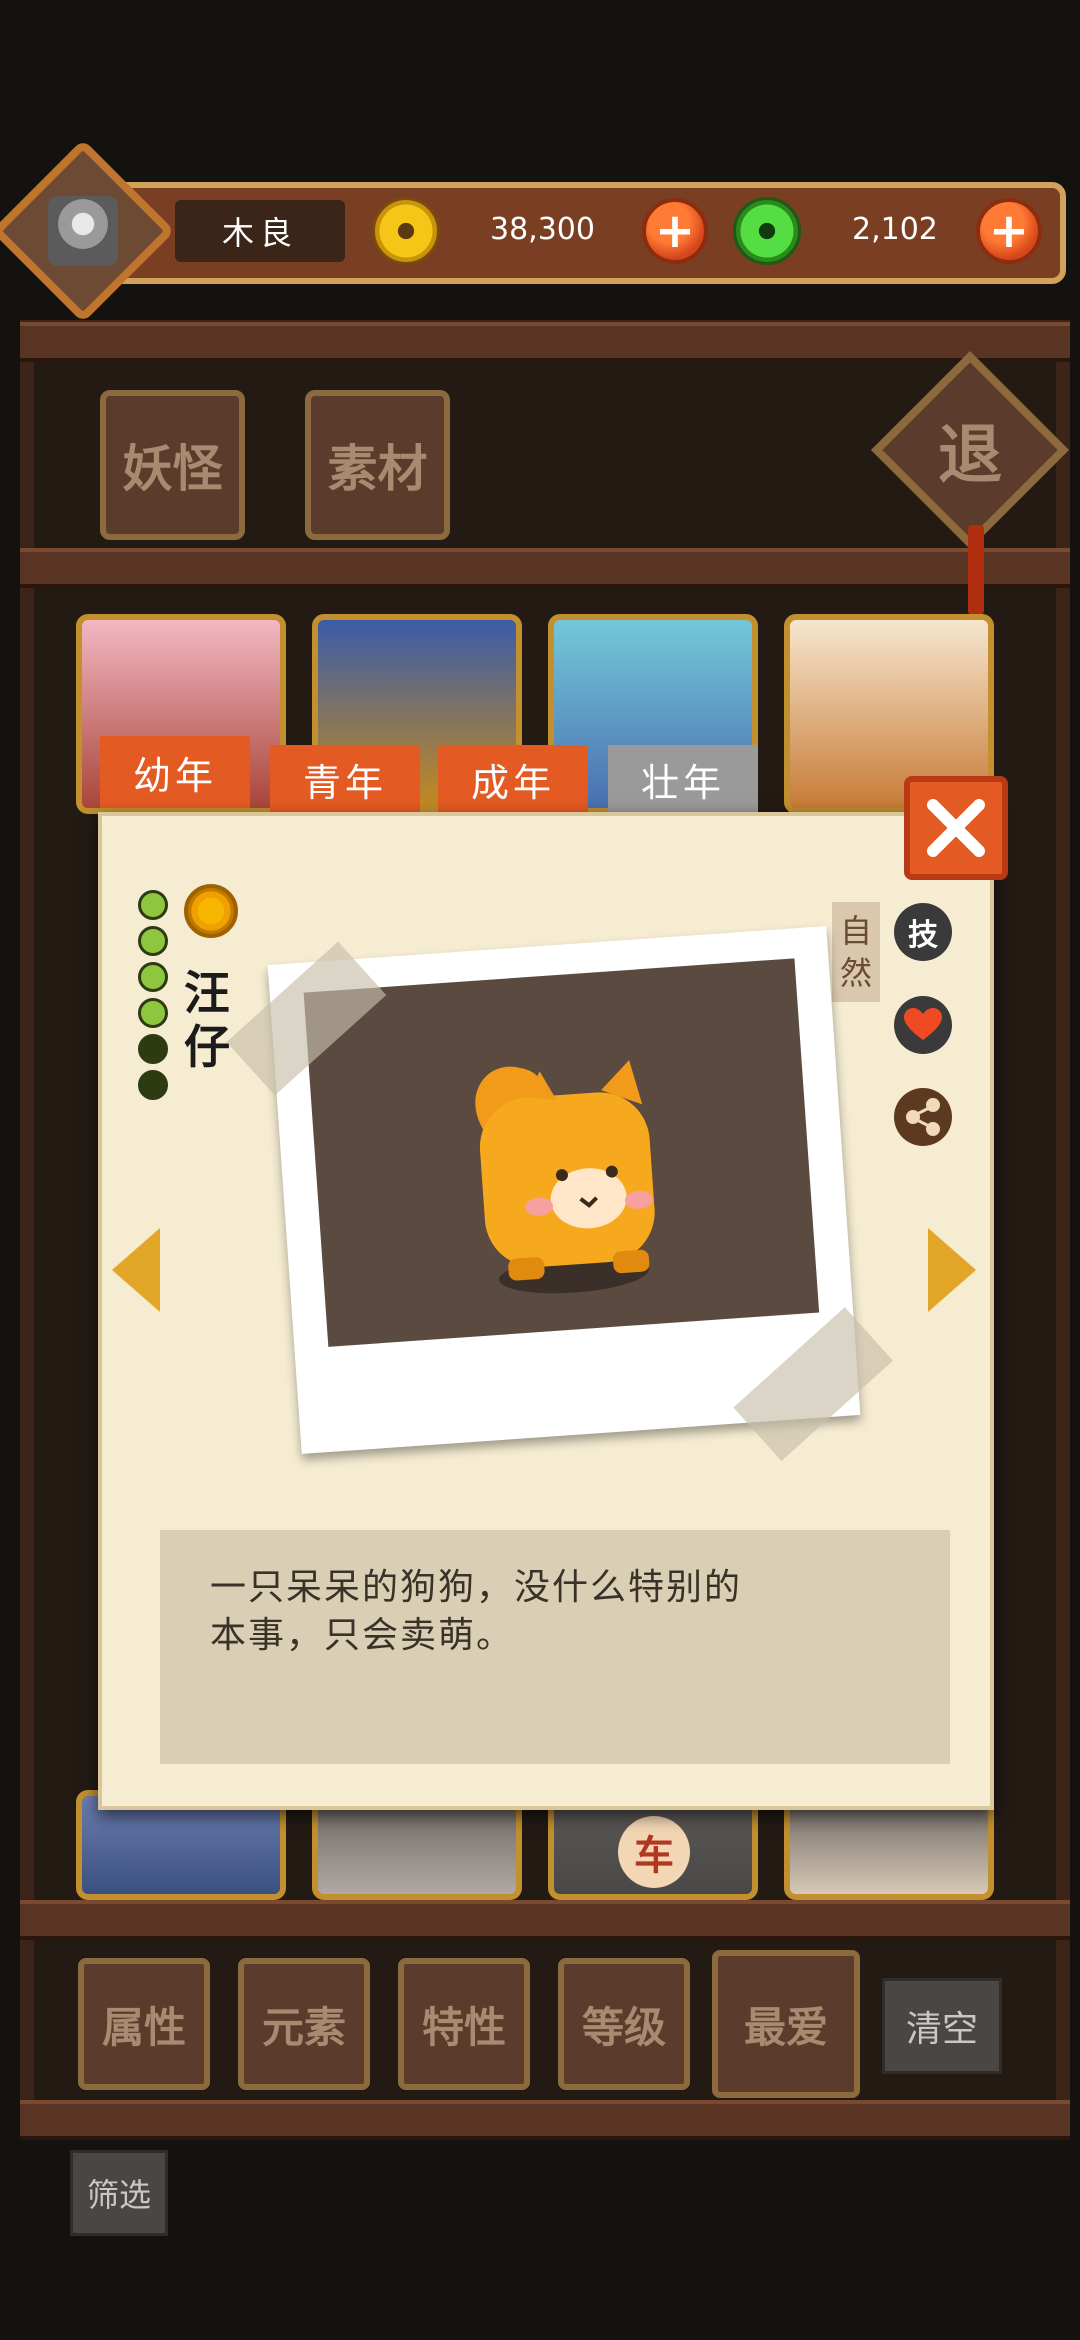  I want to click on close-button, so click(956, 828).